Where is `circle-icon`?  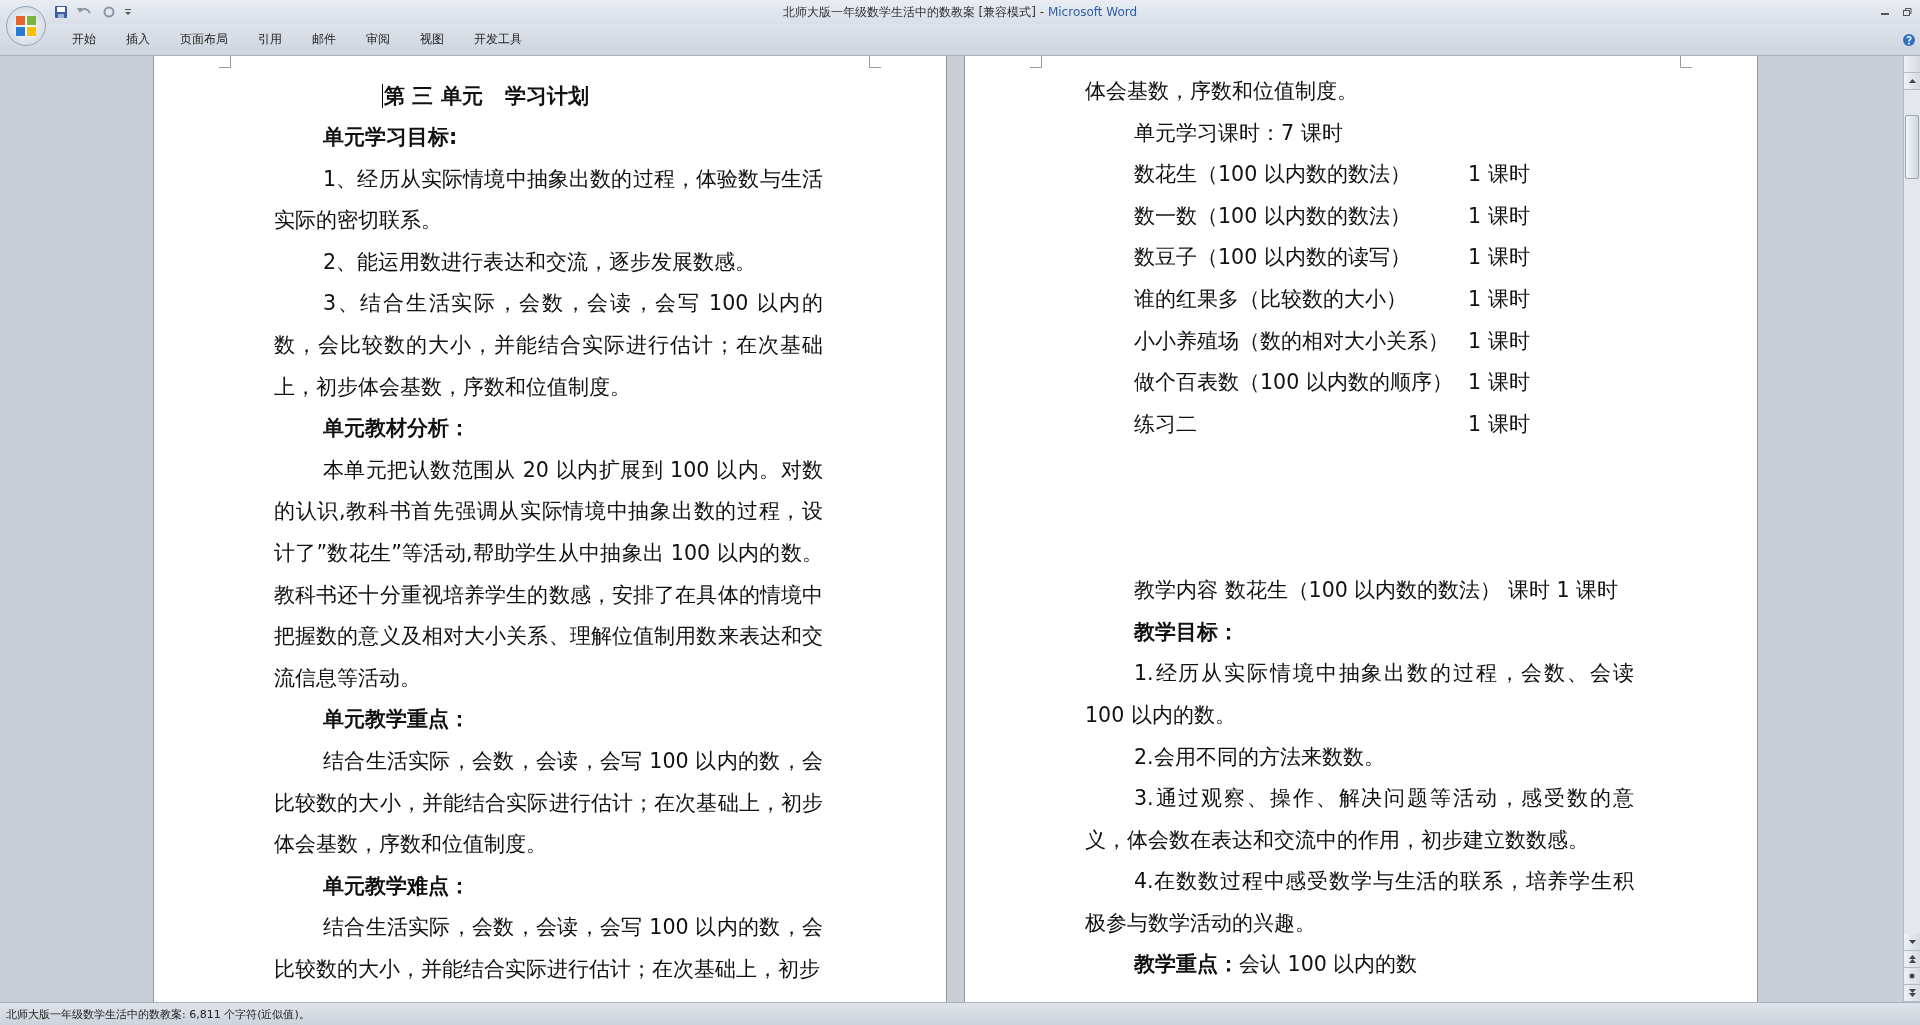
circle-icon is located at coordinates (1912, 976).